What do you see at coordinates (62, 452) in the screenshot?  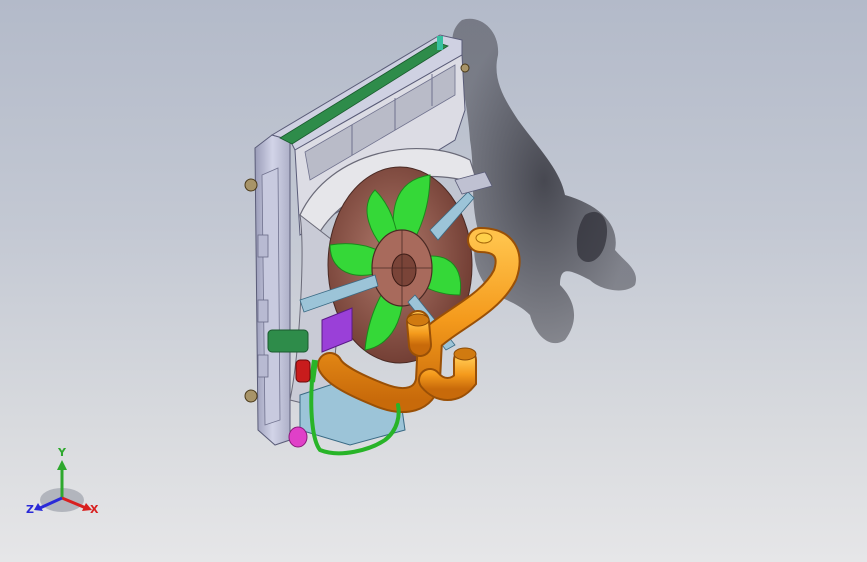 I see `y-axis-label: Y` at bounding box center [62, 452].